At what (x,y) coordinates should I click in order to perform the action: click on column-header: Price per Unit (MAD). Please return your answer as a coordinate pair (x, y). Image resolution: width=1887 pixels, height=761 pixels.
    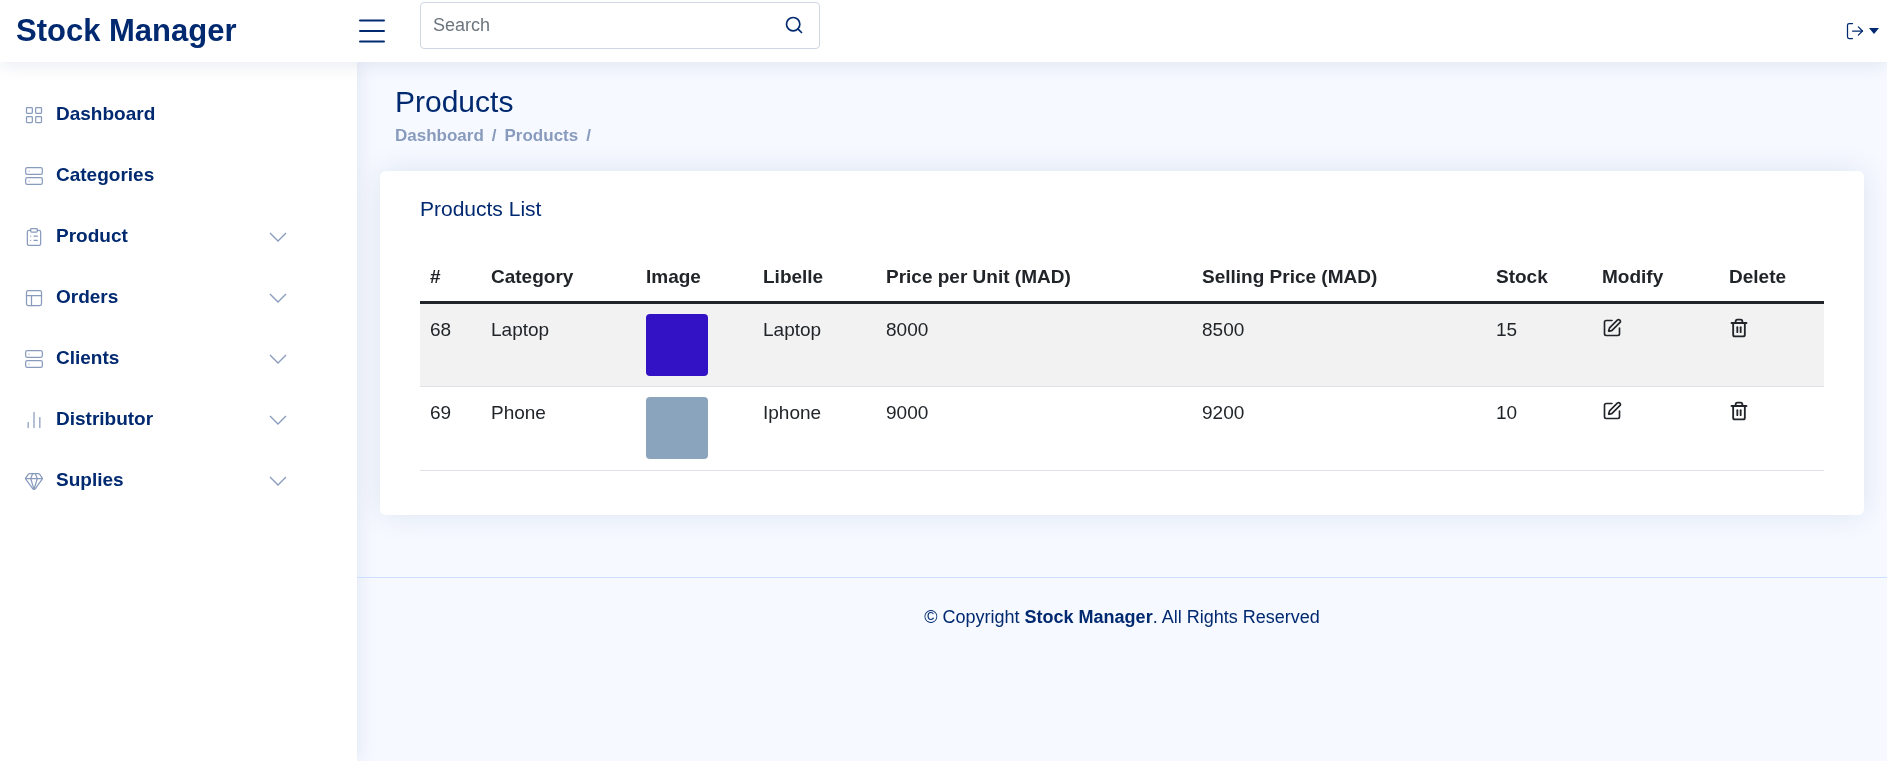
    Looking at the image, I should click on (1034, 277).